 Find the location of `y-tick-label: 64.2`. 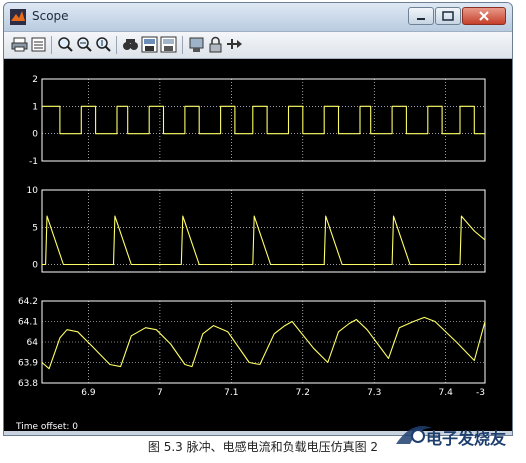

y-tick-label: 64.2 is located at coordinates (28, 302).